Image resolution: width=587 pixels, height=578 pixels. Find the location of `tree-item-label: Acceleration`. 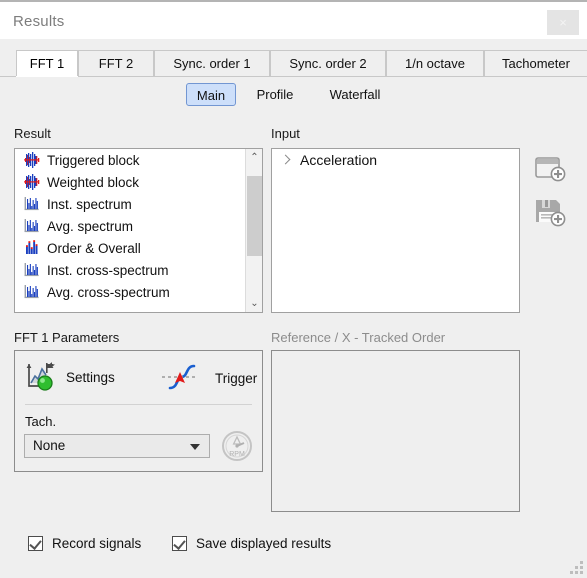

tree-item-label: Acceleration is located at coordinates (339, 160).